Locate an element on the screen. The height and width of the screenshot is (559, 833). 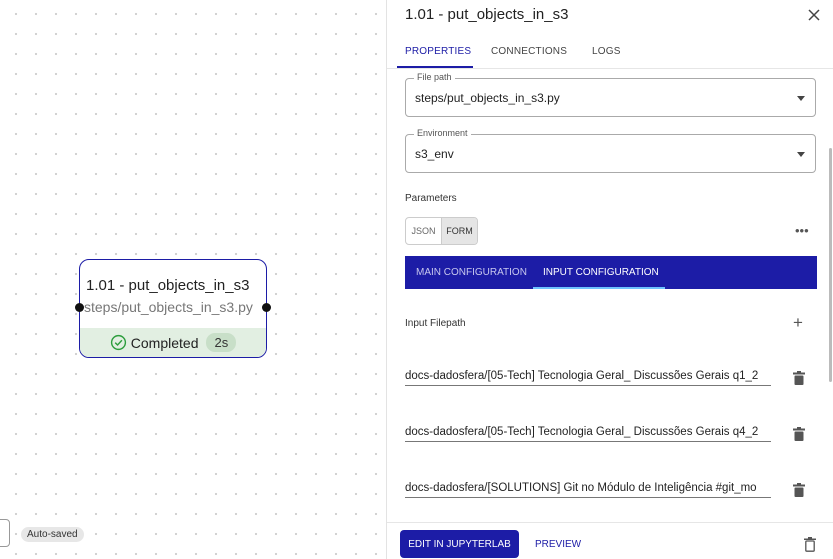
check-circle-icon is located at coordinates (118, 342).